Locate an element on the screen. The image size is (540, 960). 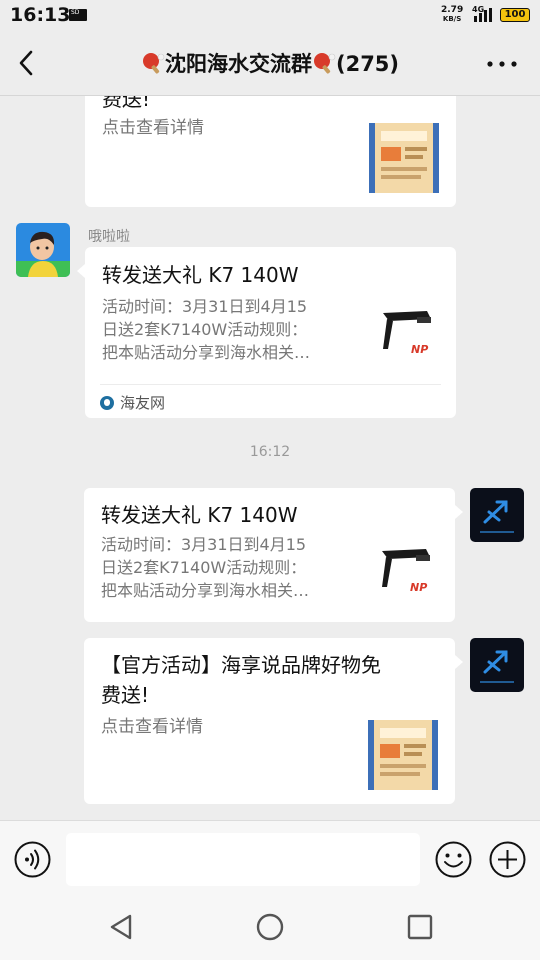
system-nav-bar is located at coordinates (270, 929).